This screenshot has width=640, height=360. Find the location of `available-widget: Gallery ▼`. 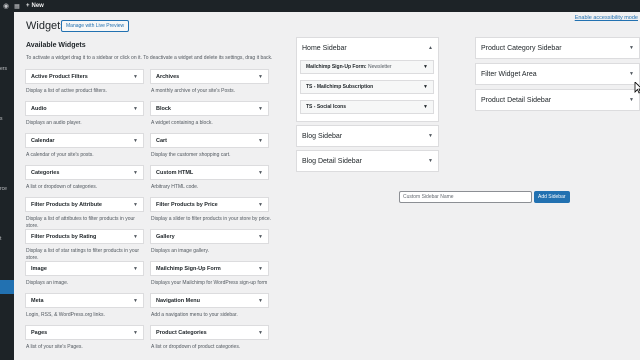

available-widget: Gallery ▼ is located at coordinates (209, 236).